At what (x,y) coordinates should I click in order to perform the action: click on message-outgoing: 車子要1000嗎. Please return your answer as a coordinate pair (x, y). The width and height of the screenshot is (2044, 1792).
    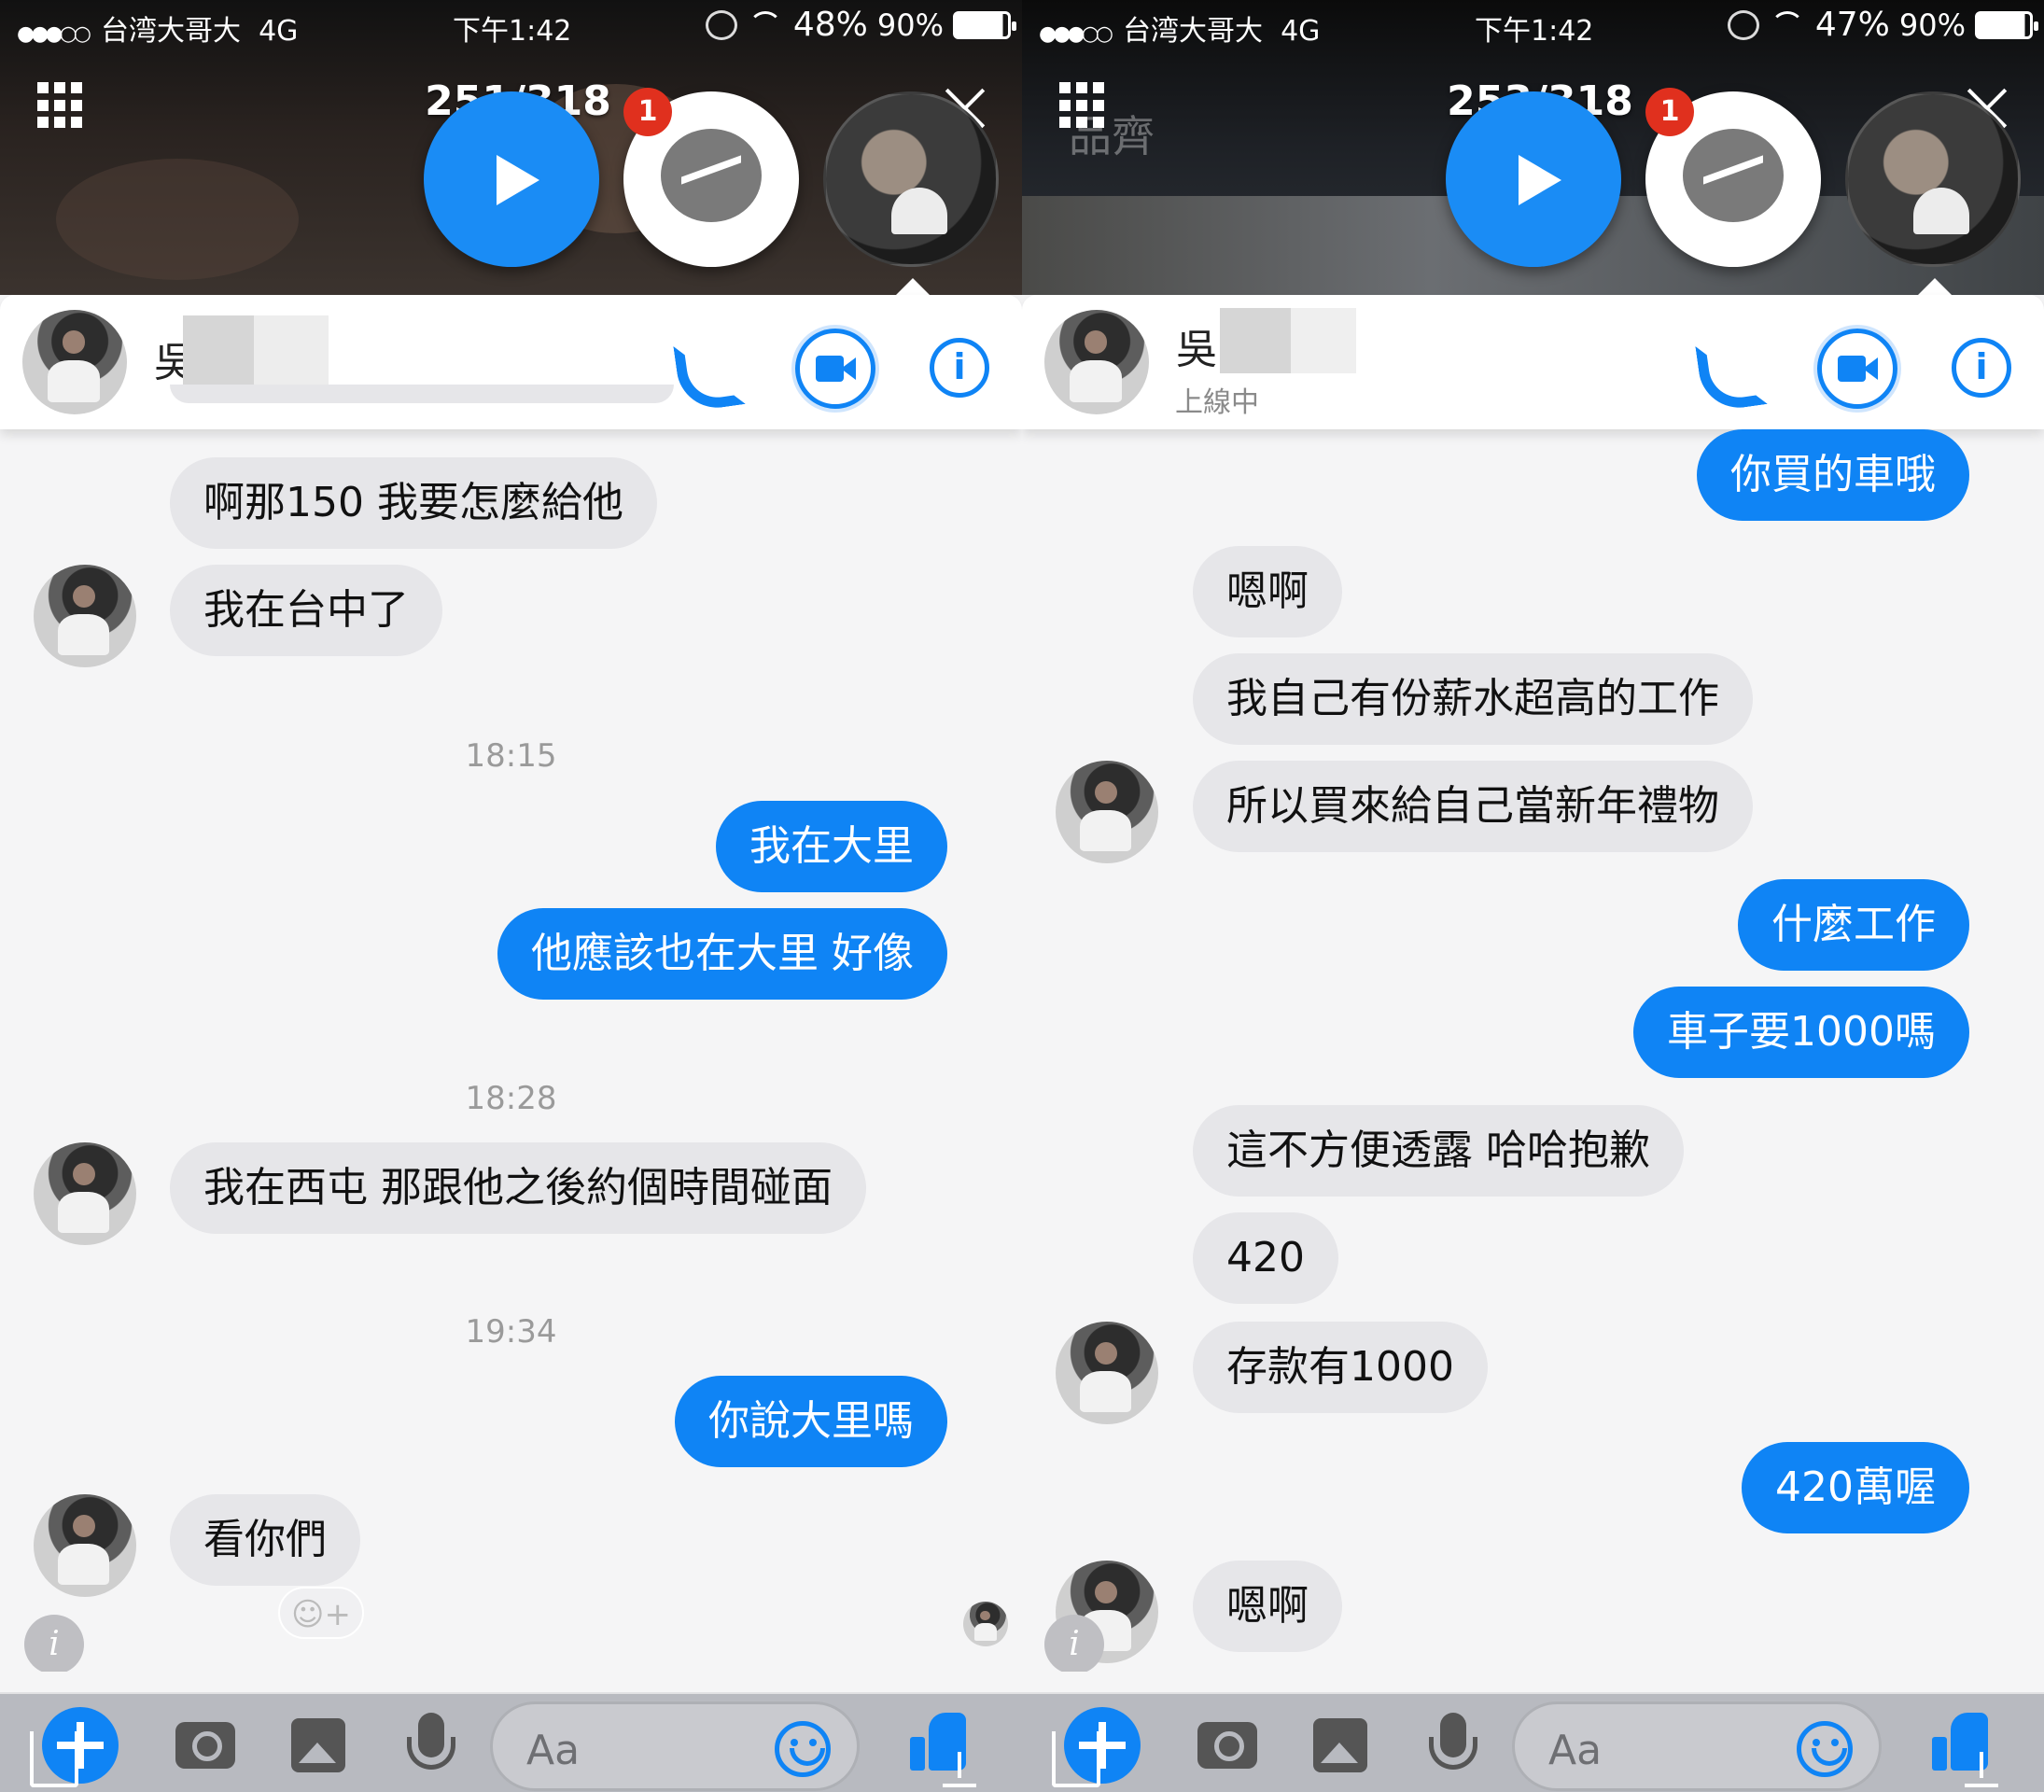
    Looking at the image, I should click on (1801, 1032).